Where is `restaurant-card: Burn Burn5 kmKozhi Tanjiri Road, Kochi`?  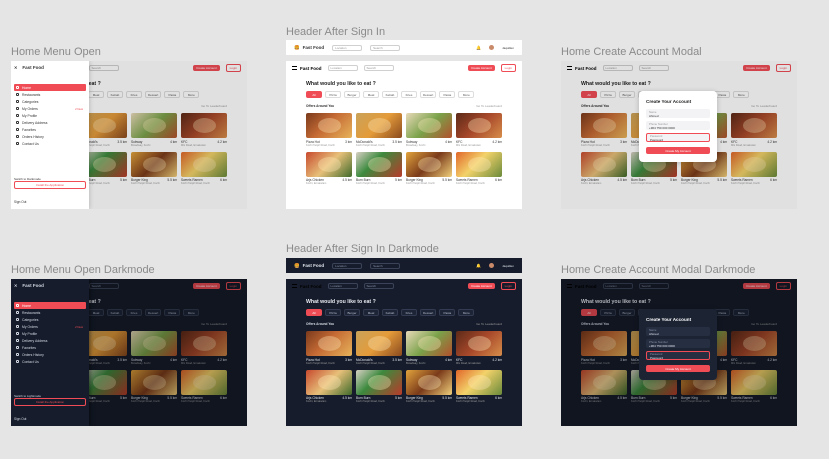 restaurant-card: Burn Burn5 kmKozhi Tanjiri Road, Kochi is located at coordinates (379, 386).